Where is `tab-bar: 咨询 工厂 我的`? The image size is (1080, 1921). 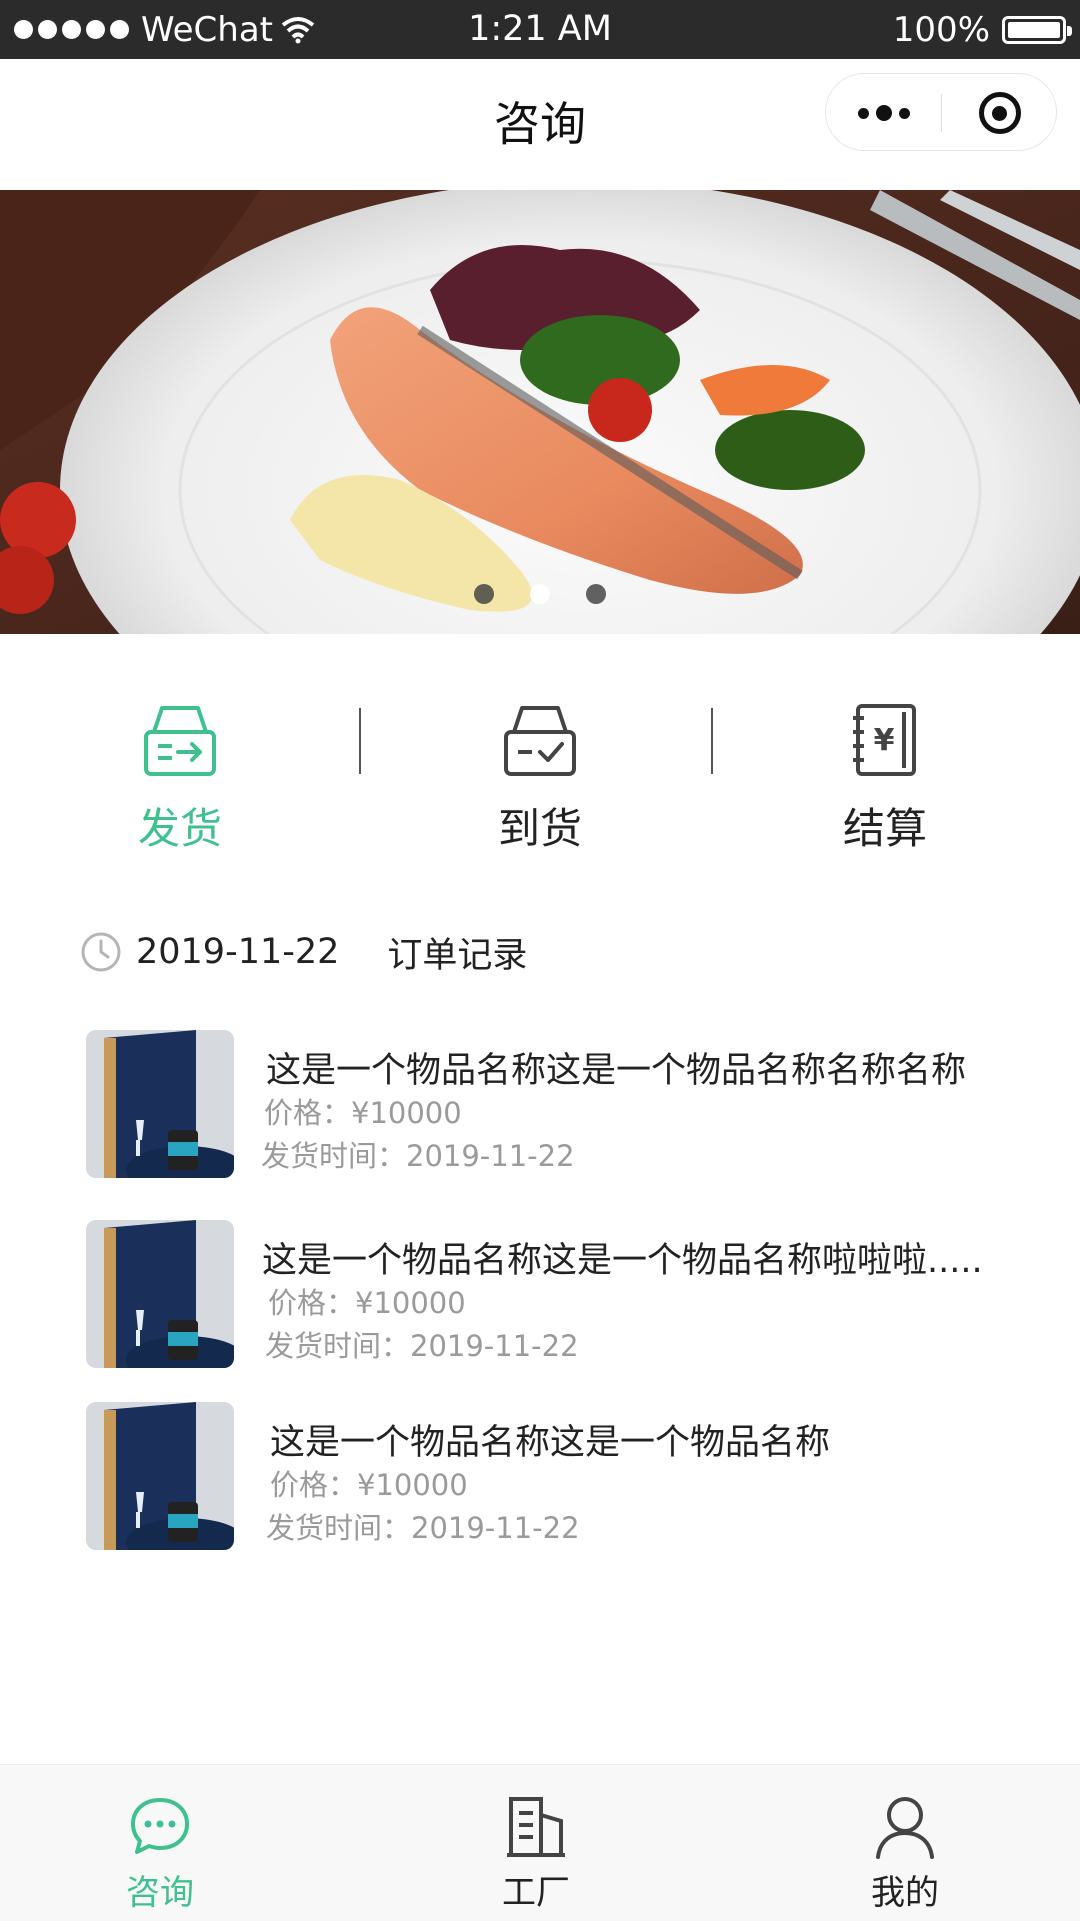
tab-bar: 咨询 工厂 我的 is located at coordinates (540, 1842).